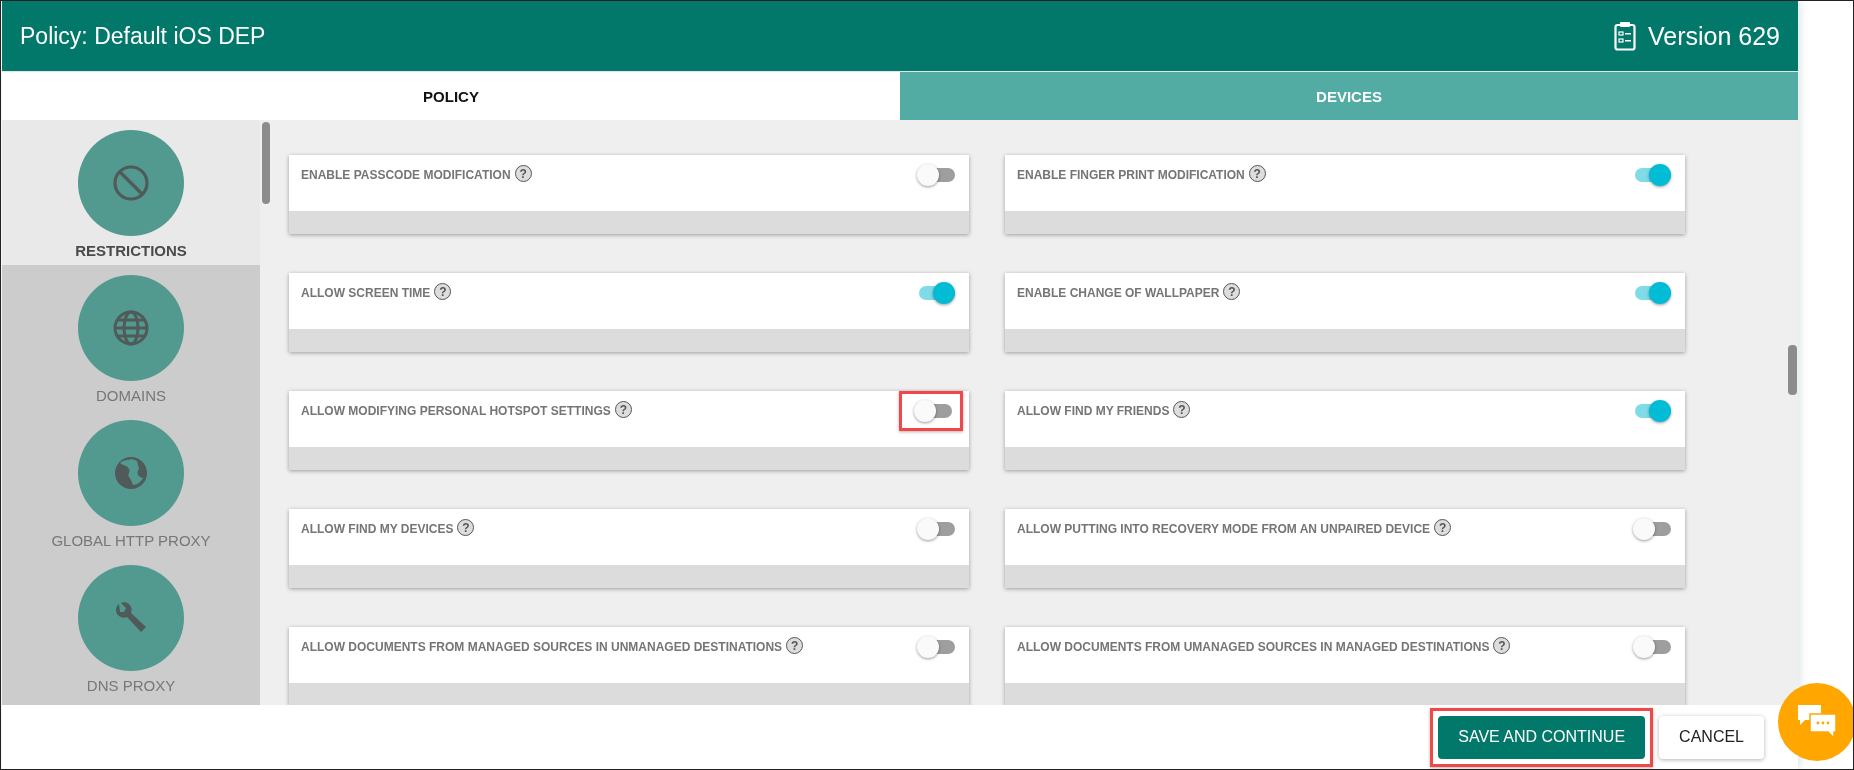  I want to click on setting-label: ALLOW DOCUMENTS FROM UMANAGED SOURCES IN MANAGED DESTINATIONS, so click(1253, 647).